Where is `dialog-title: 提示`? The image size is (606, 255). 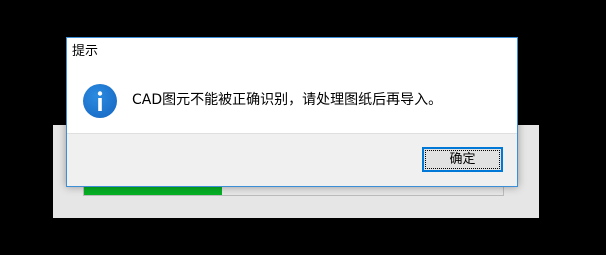 dialog-title: 提示 is located at coordinates (85, 51).